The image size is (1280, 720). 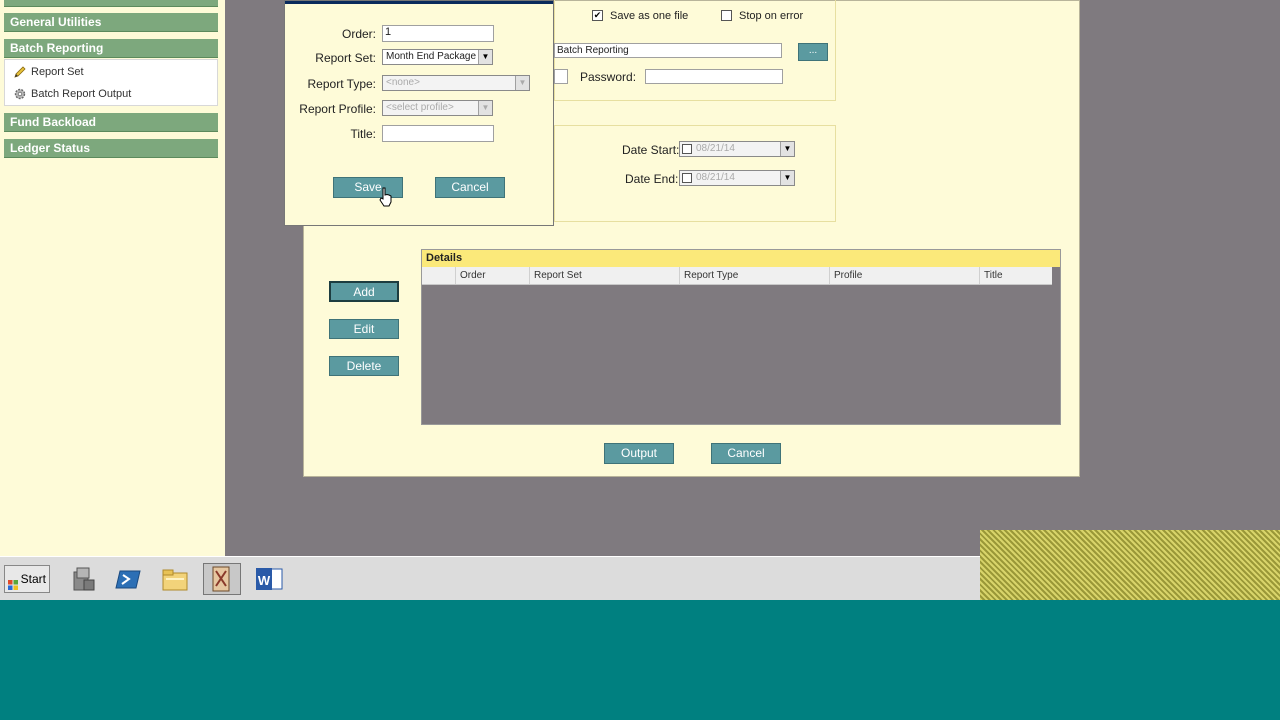 What do you see at coordinates (741, 258) in the screenshot?
I see `details-title: Details` at bounding box center [741, 258].